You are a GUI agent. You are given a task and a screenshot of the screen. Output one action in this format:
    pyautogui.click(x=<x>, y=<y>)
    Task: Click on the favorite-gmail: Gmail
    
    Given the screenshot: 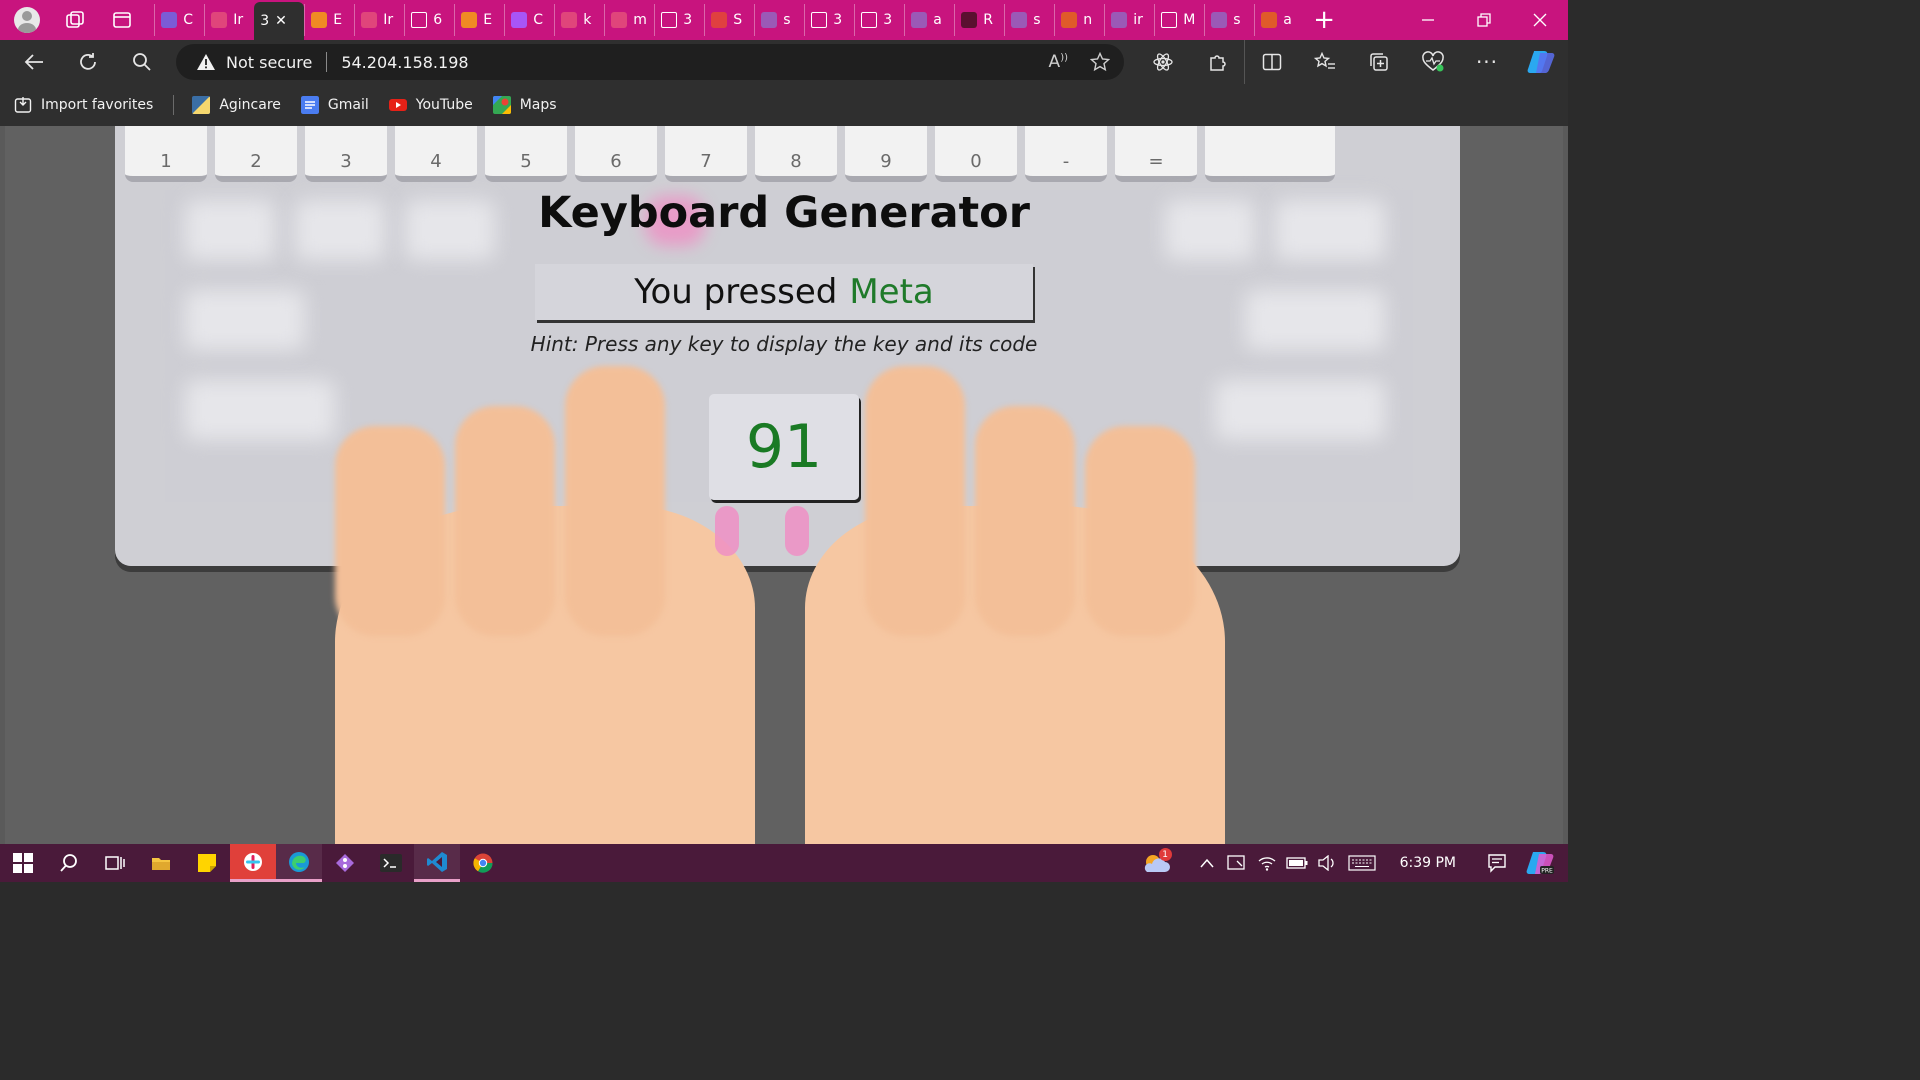 What is the action you would take?
    pyautogui.click(x=334, y=105)
    